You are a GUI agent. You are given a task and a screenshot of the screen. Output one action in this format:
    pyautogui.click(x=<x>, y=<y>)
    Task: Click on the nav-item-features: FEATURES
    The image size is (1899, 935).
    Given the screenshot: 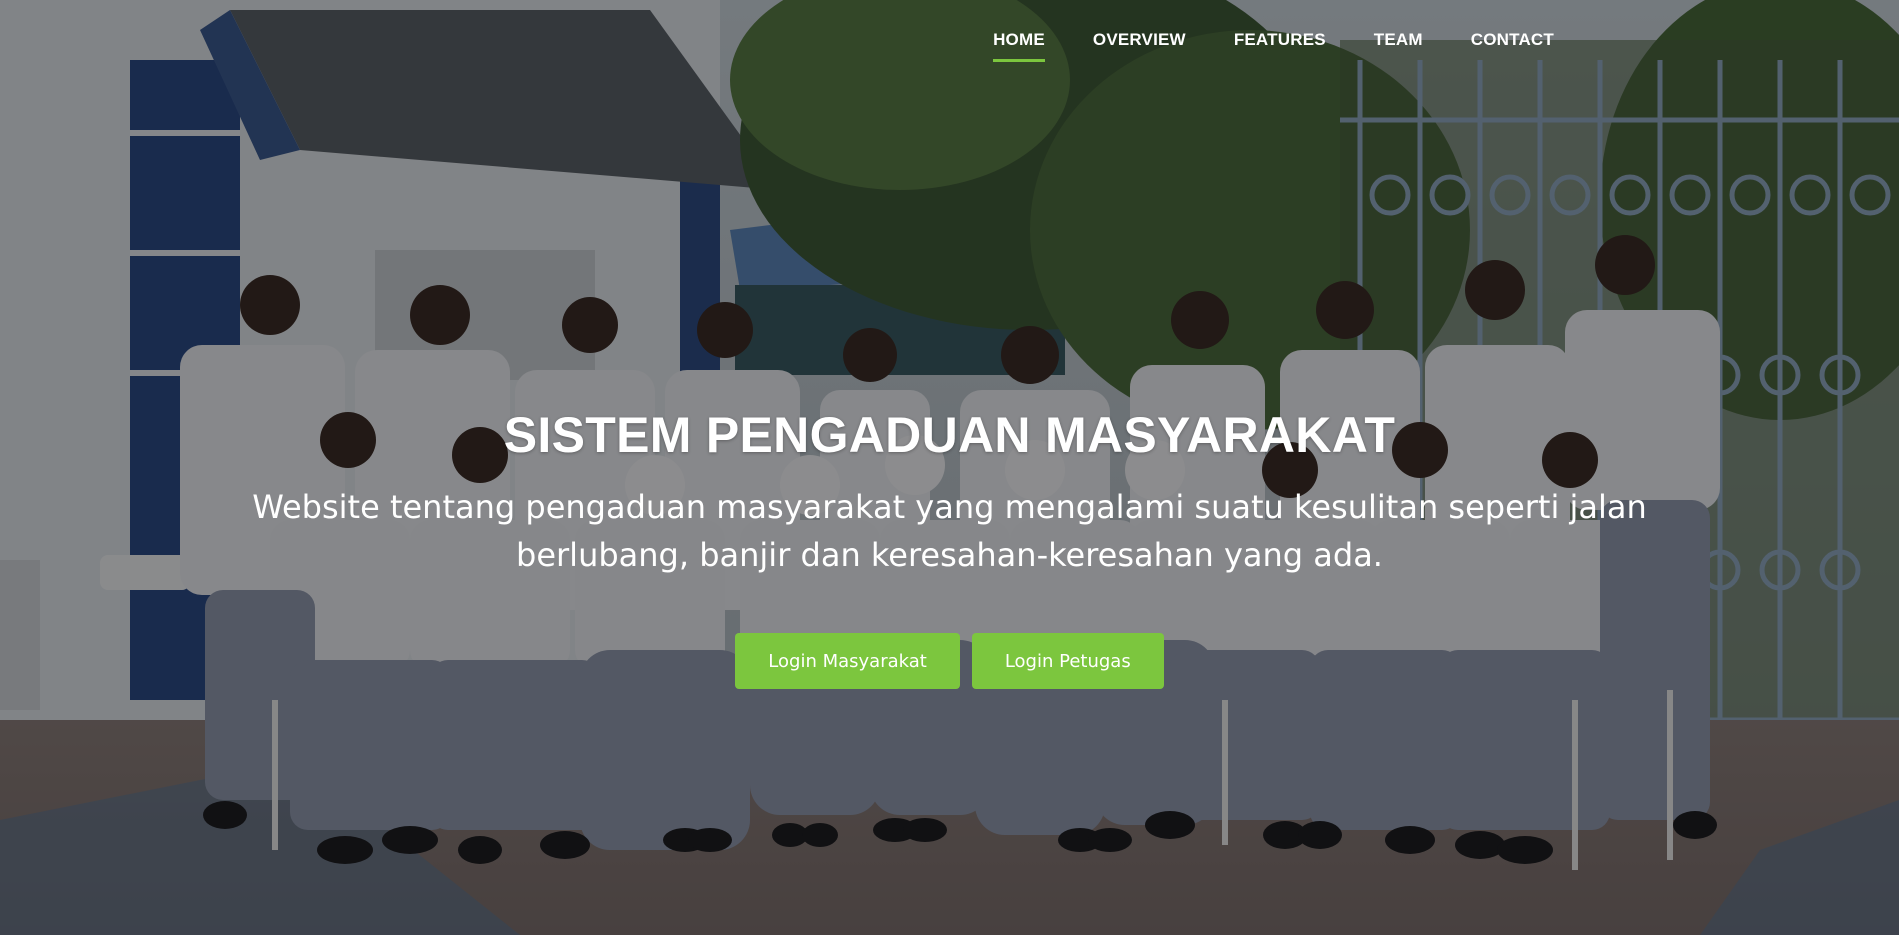 What is the action you would take?
    pyautogui.click(x=1280, y=43)
    